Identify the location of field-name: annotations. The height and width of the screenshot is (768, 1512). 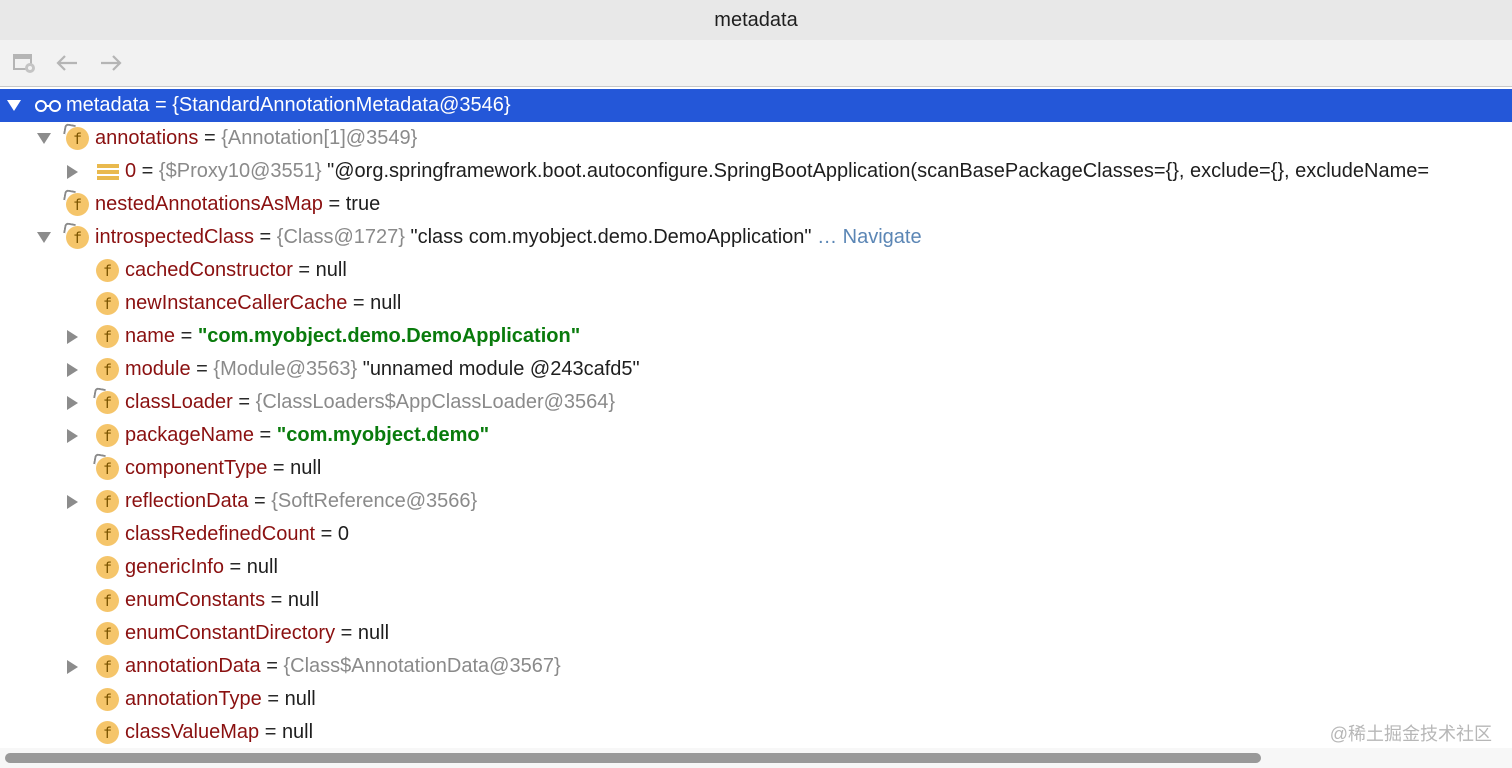
(147, 138).